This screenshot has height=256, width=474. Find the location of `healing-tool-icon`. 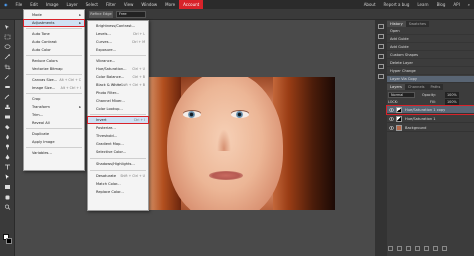

healing-tool-icon is located at coordinates (7, 87).